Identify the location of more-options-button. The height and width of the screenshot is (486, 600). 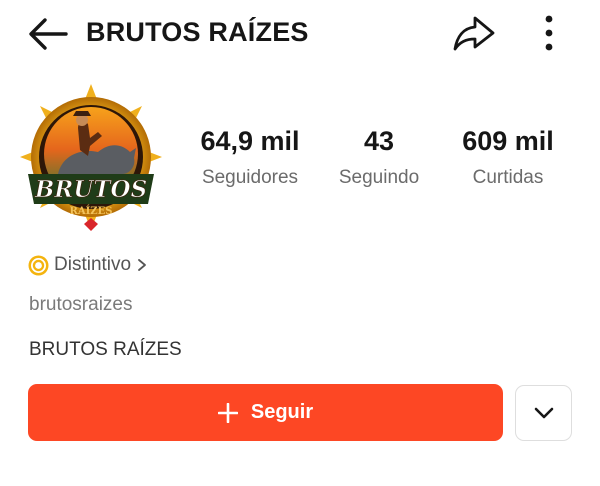
(549, 34).